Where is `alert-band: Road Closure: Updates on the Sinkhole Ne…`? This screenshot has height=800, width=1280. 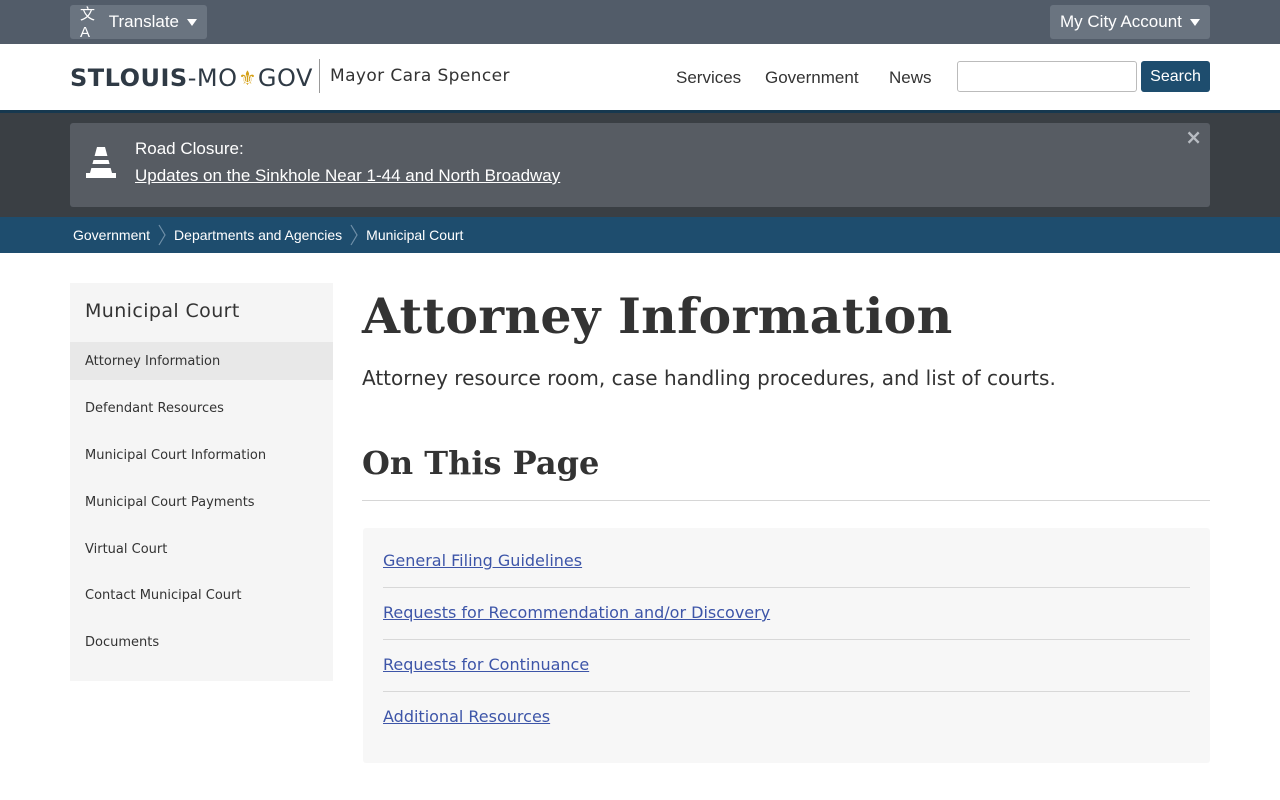
alert-band: Road Closure: Updates on the Sinkhole Ne… is located at coordinates (640, 163).